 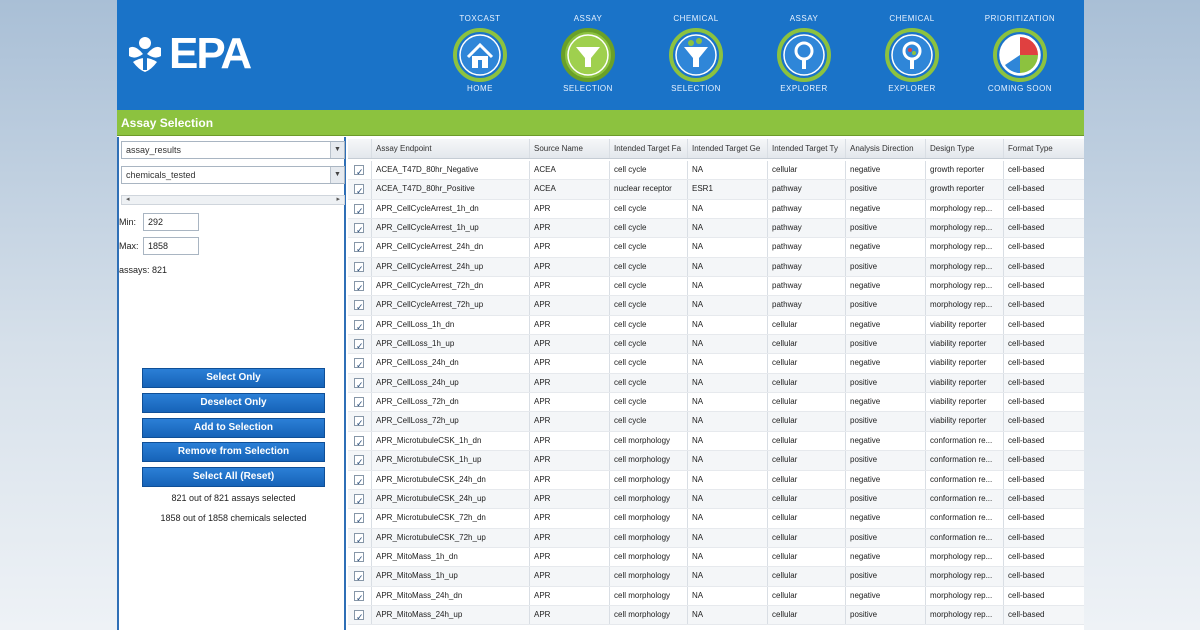 I want to click on header-design-type: Design Type, so click(x=965, y=148).